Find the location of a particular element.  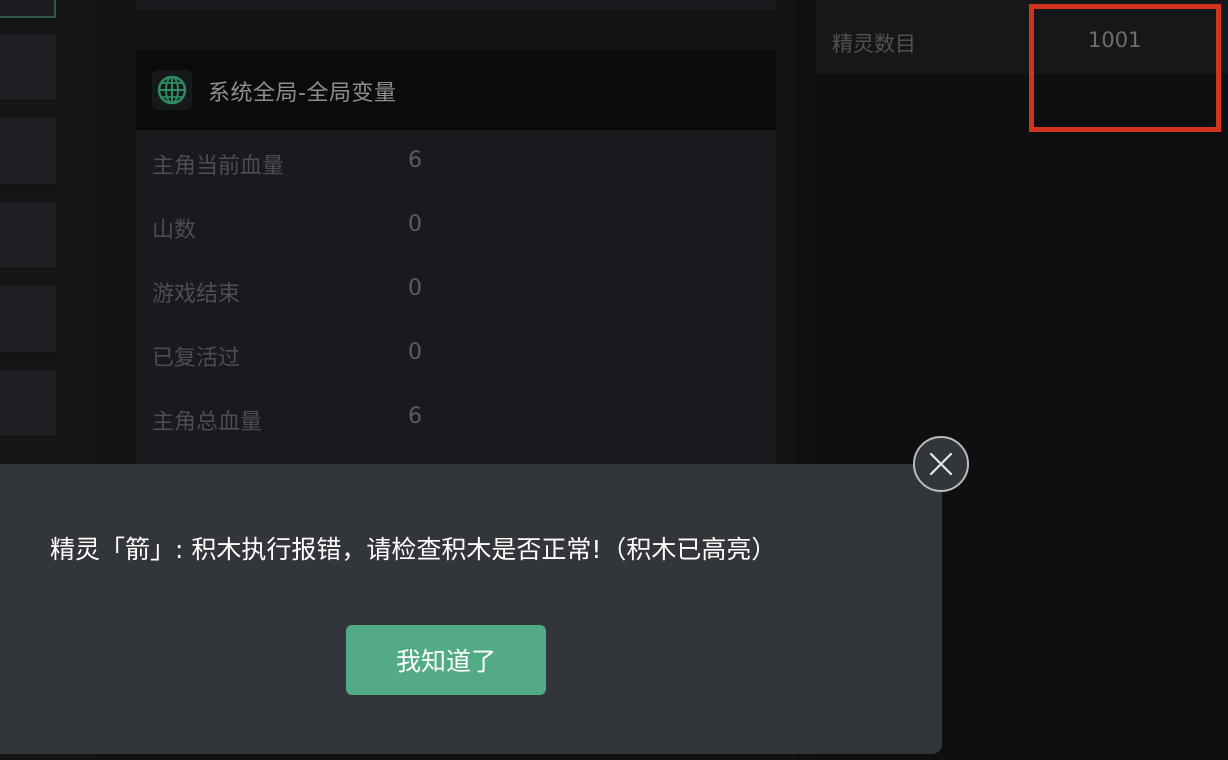

confirm-button: 我知道了 is located at coordinates (446, 660).